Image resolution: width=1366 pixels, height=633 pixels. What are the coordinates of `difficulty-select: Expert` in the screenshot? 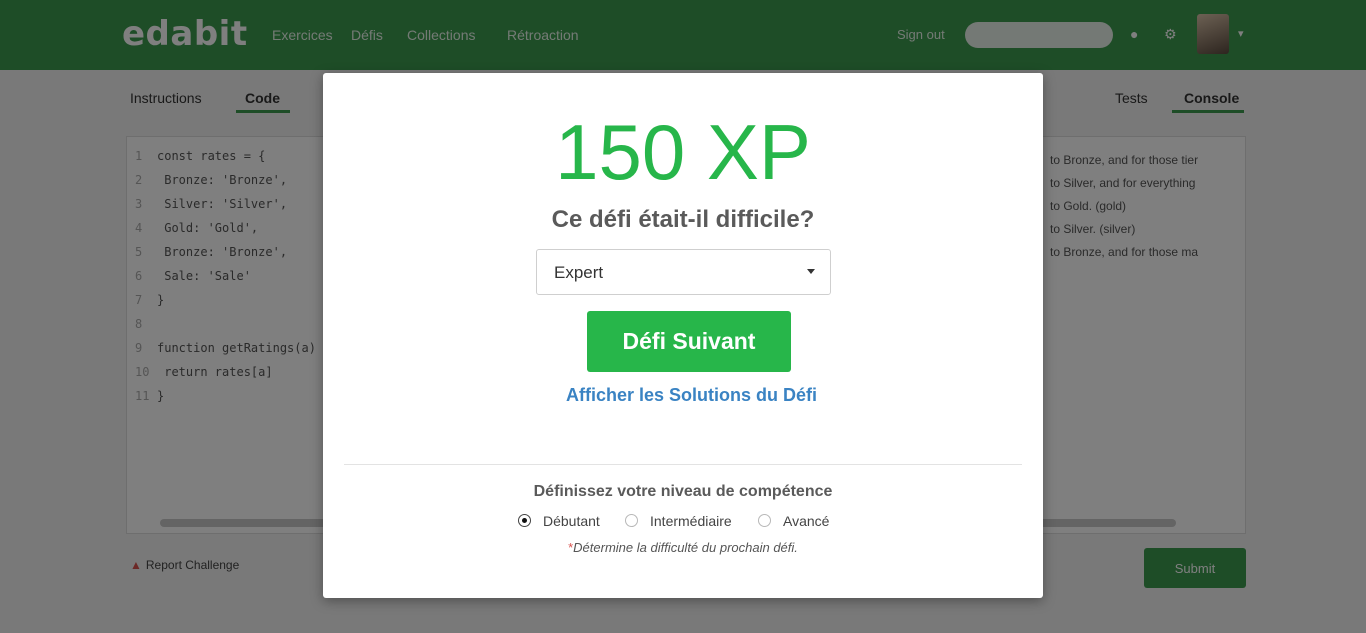 It's located at (683, 272).